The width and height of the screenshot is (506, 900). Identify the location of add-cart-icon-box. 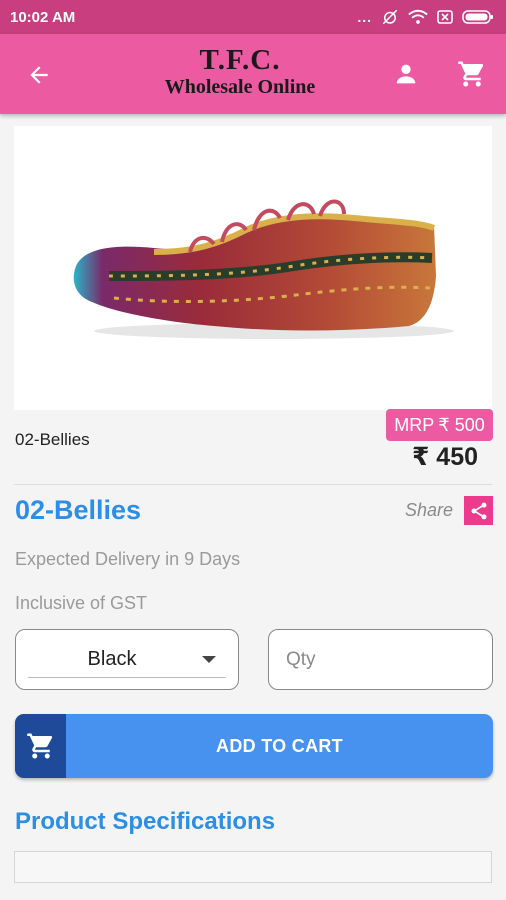
(40, 746).